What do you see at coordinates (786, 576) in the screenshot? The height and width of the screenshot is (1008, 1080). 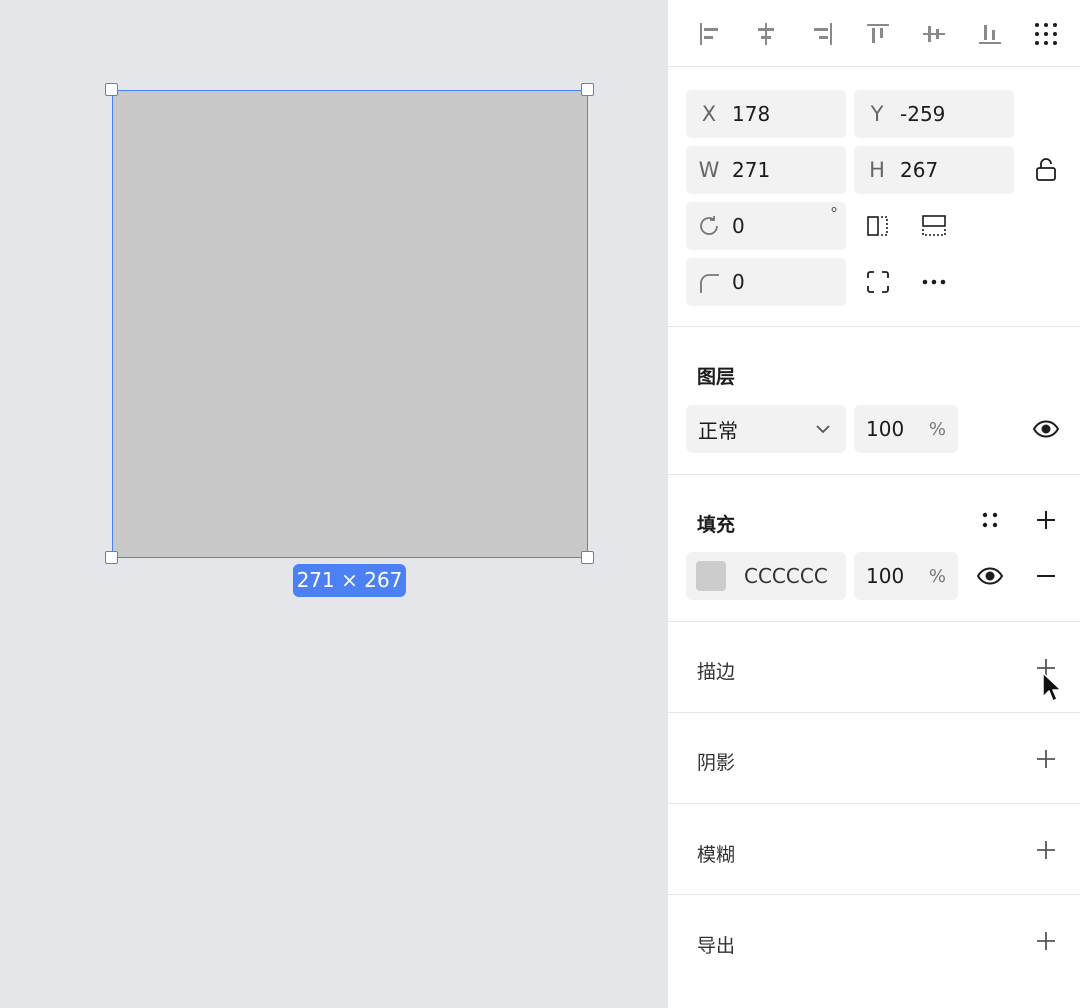 I see `fill-hex-value: CCCCCC` at bounding box center [786, 576].